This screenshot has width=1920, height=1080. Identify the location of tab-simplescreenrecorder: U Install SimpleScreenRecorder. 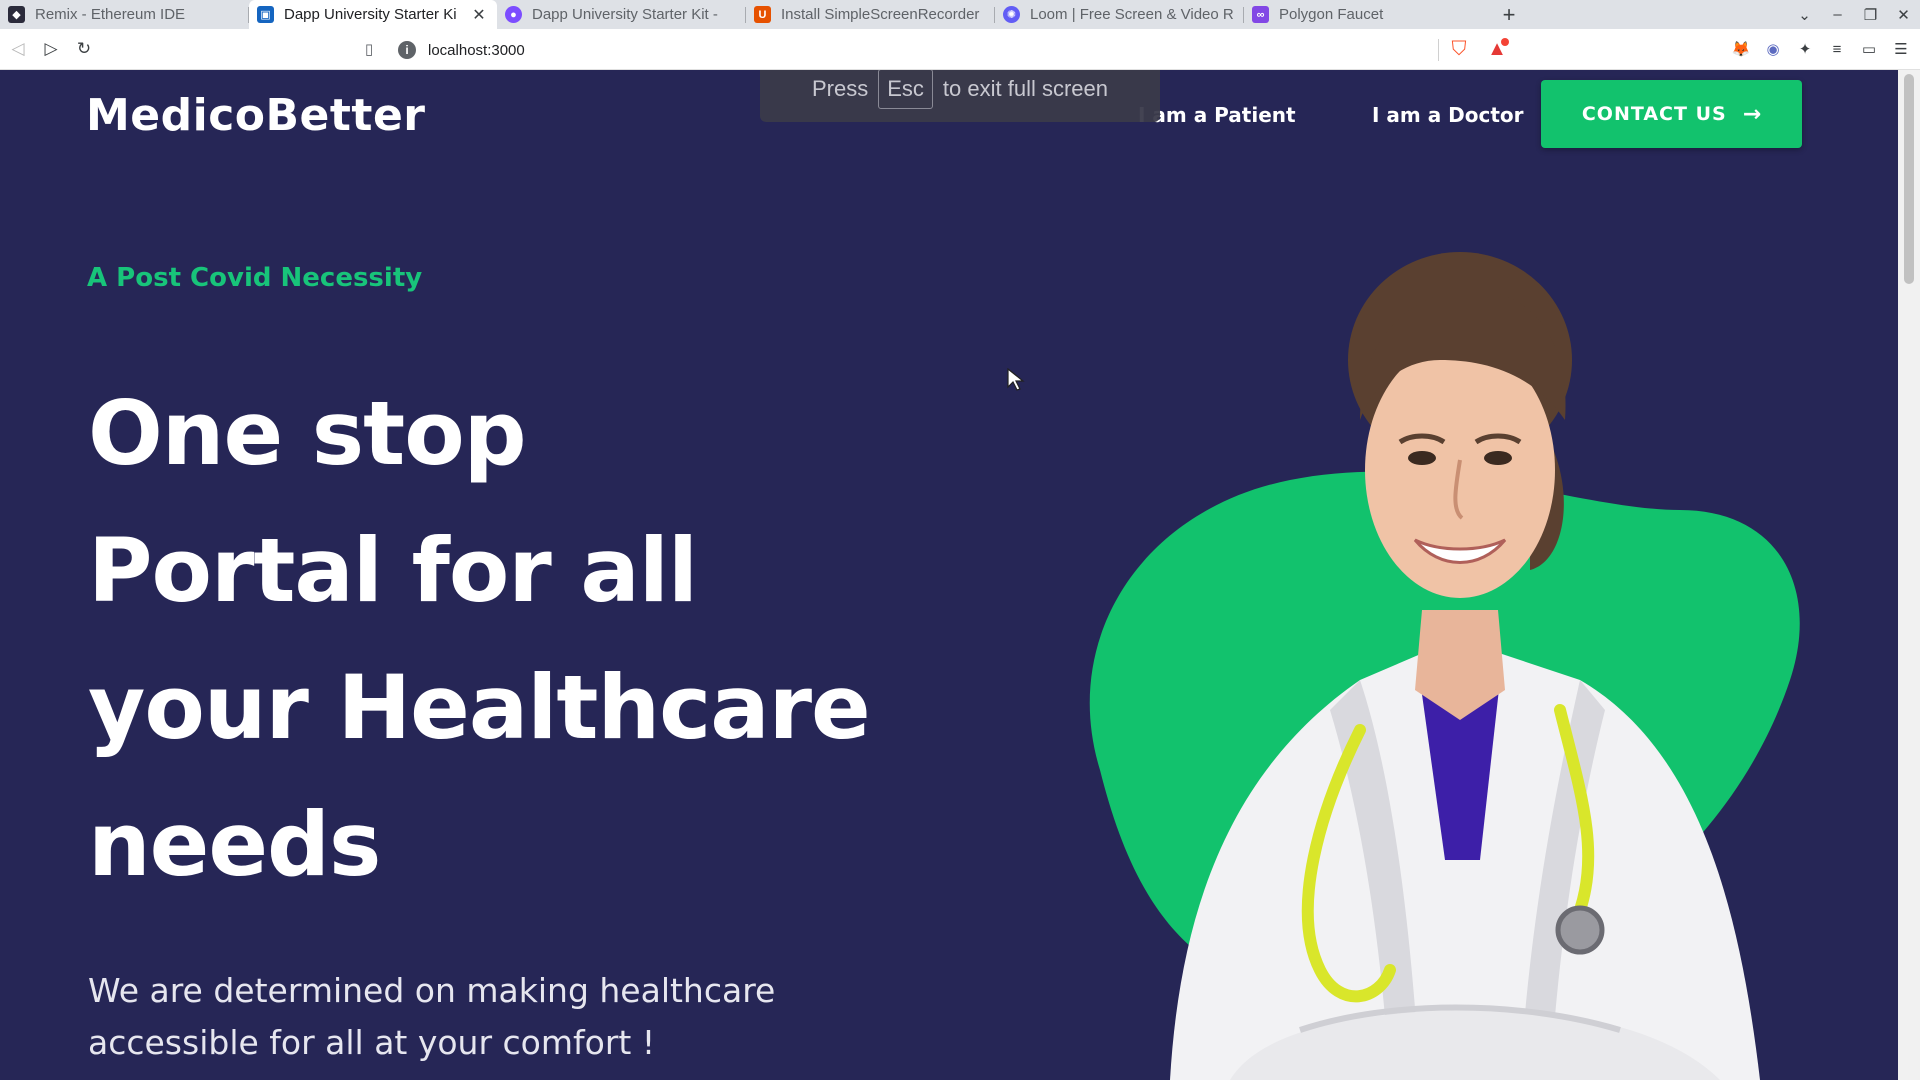
(870, 14).